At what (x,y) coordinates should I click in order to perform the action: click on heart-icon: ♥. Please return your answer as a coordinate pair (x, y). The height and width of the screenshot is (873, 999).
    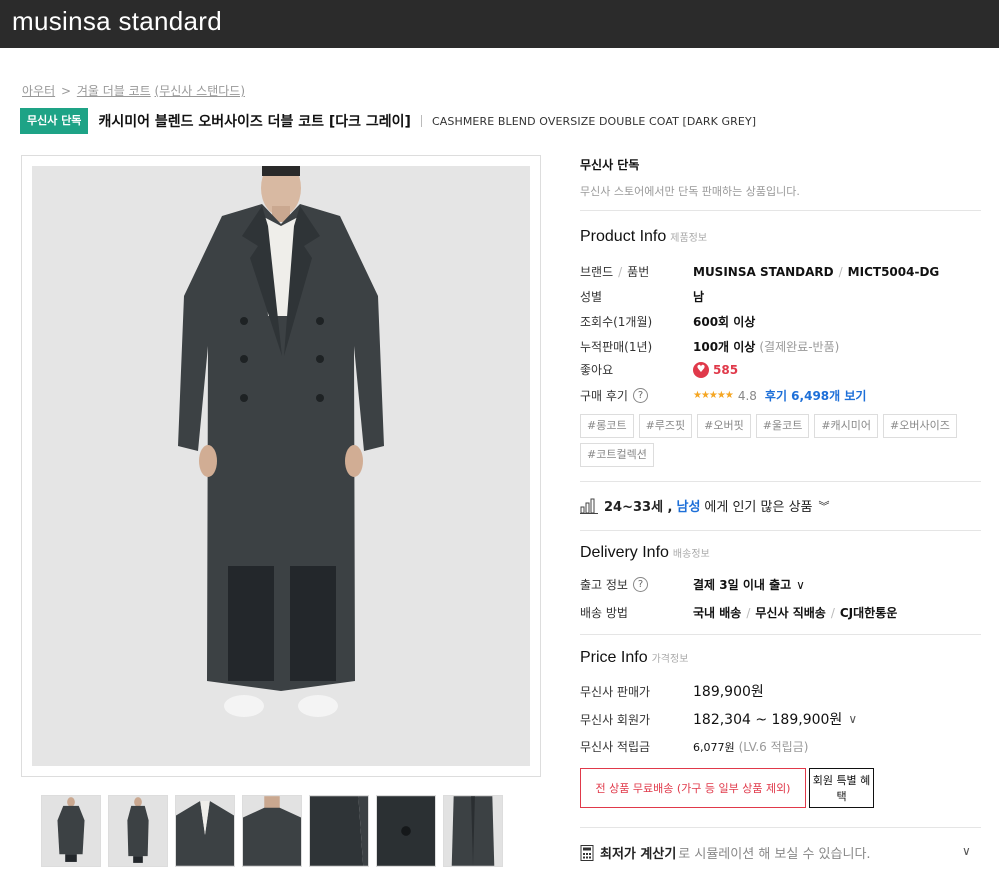
    Looking at the image, I should click on (701, 369).